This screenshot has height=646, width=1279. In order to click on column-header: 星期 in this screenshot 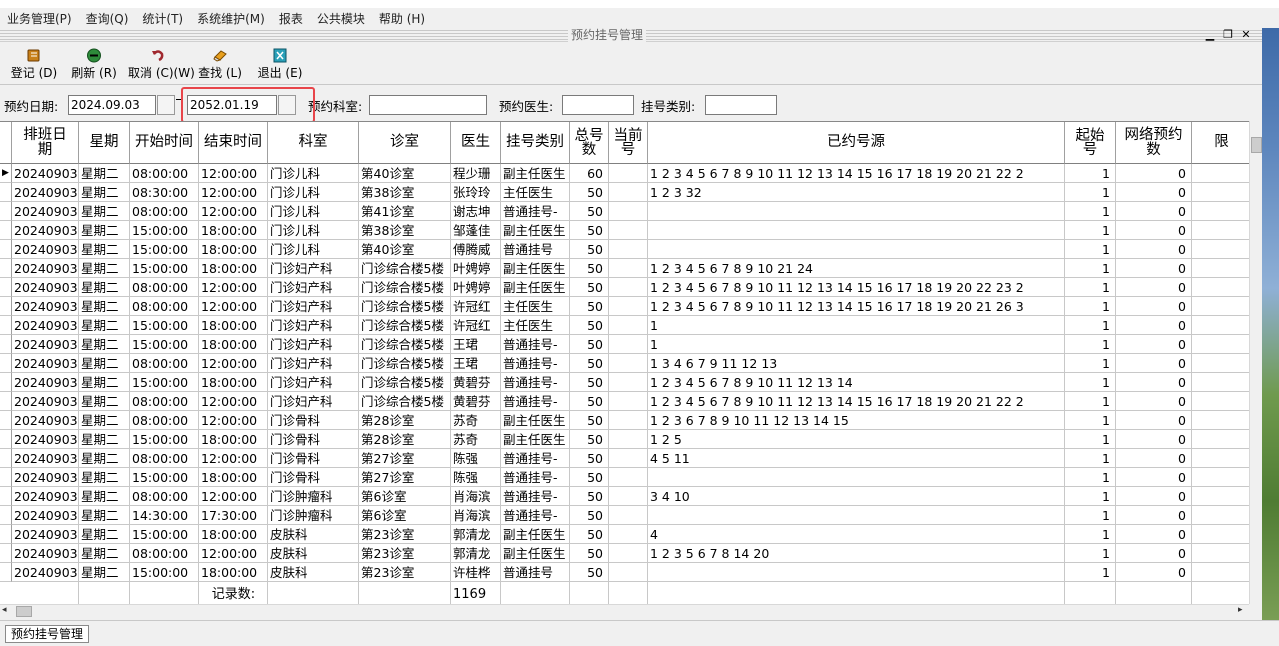, I will do `click(104, 143)`.